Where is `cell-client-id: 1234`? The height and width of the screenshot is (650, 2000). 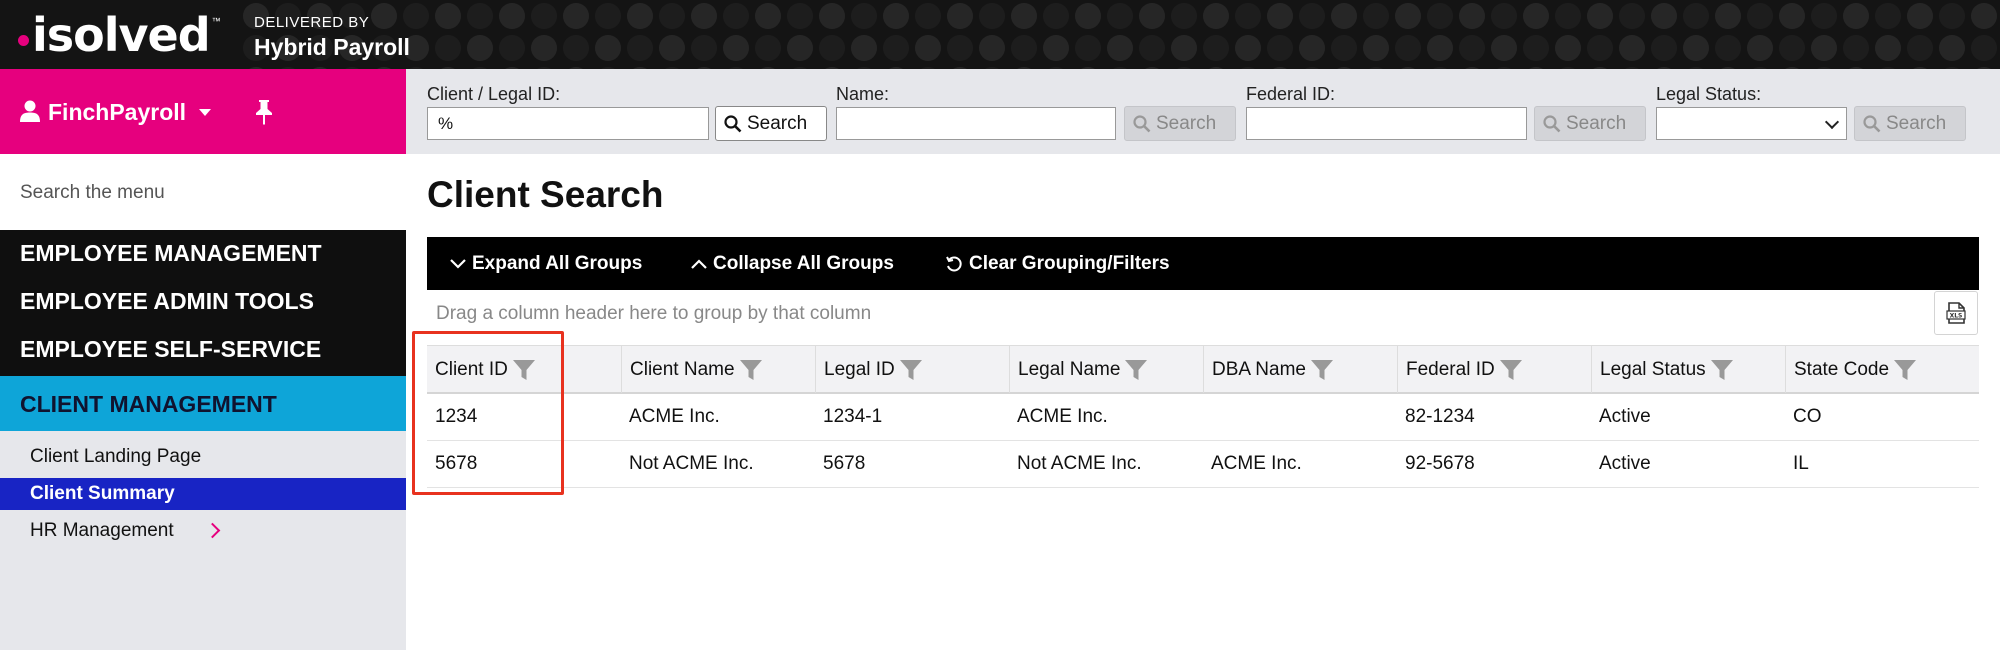 cell-client-id: 1234 is located at coordinates (452, 417).